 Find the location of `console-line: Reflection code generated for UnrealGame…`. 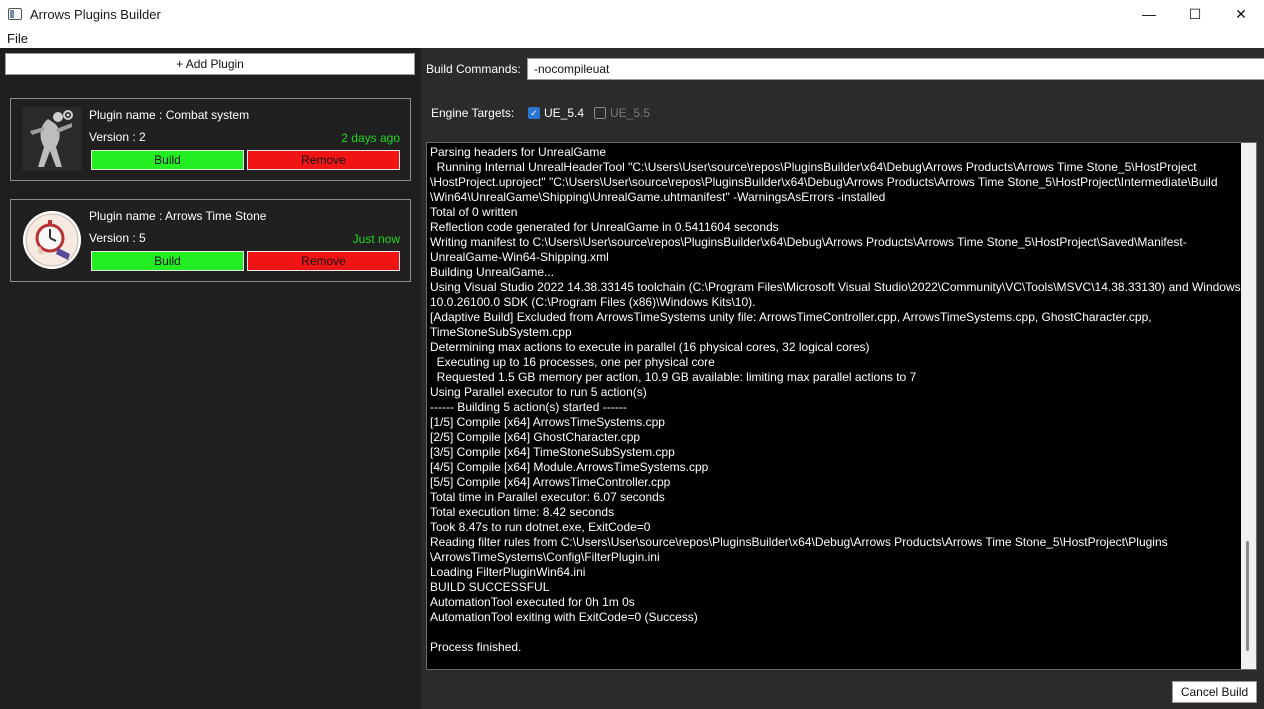

console-line: Reflection code generated for UnrealGame… is located at coordinates (604, 227).